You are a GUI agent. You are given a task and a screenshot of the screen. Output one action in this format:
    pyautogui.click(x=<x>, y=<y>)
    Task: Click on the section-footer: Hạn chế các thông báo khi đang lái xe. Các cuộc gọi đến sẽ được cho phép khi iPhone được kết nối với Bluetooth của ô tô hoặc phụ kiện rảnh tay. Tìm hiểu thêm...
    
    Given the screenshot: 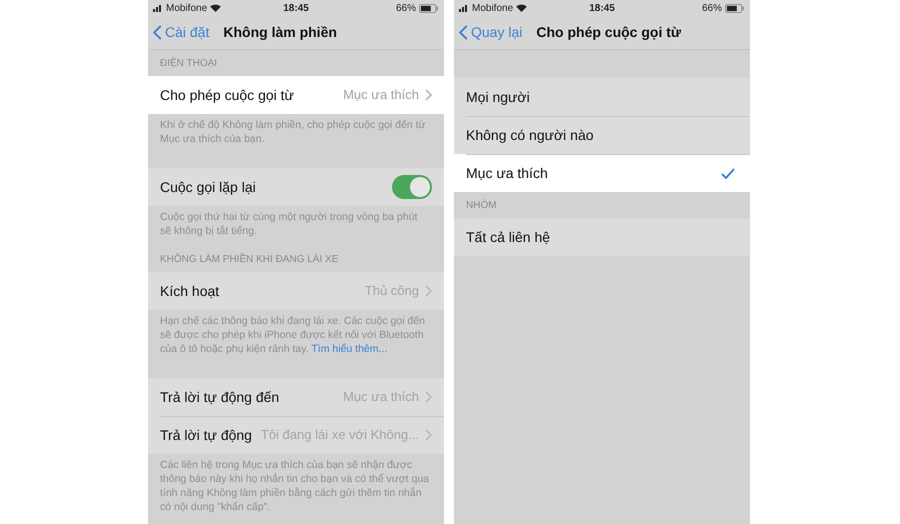 What is the action you would take?
    pyautogui.click(x=296, y=337)
    